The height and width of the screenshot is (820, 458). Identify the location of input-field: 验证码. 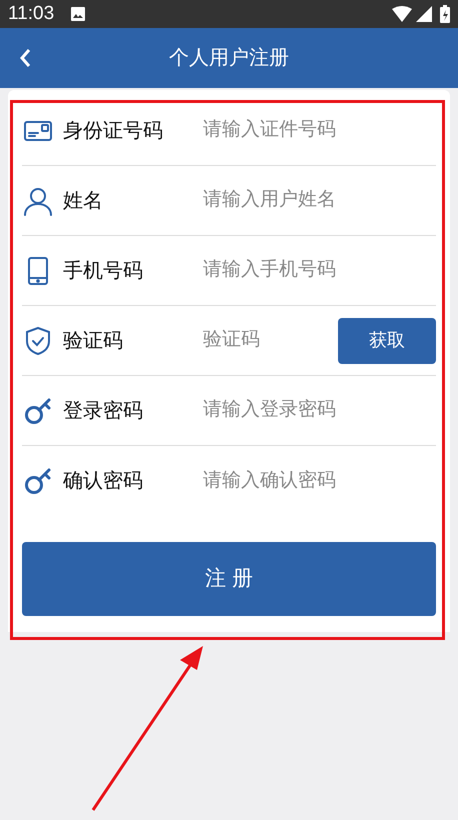
(270, 340).